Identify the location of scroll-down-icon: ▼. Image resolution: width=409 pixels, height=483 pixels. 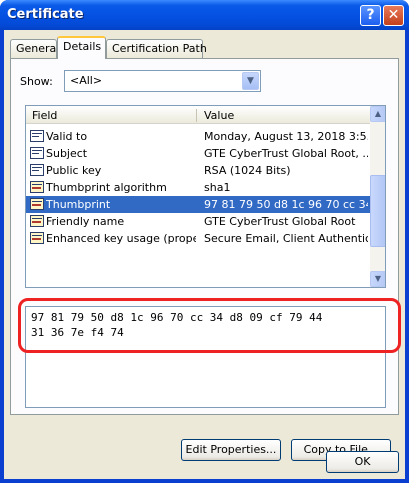
(377, 279).